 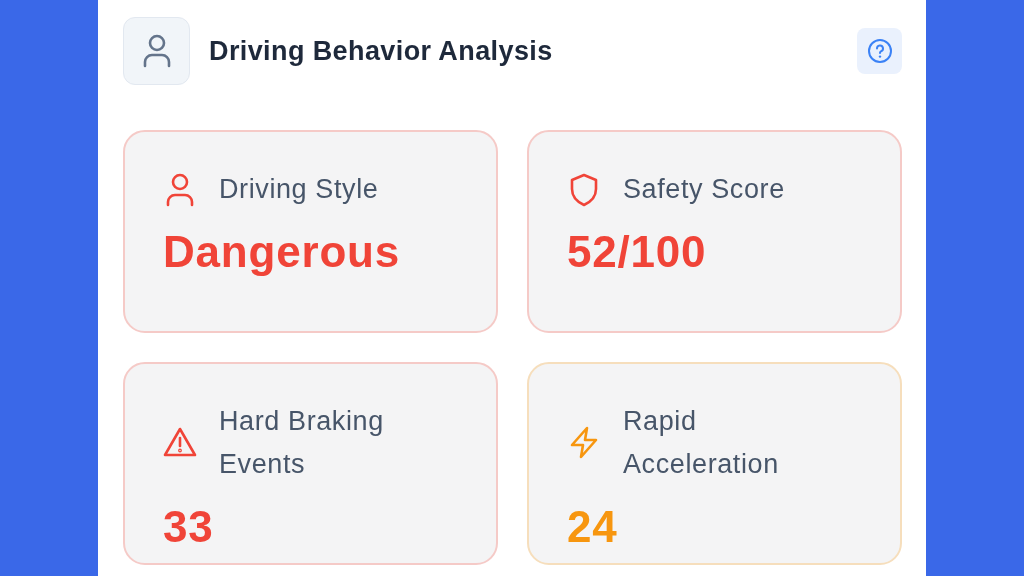 What do you see at coordinates (302, 443) in the screenshot?
I see `card-label: Hard Braking Events` at bounding box center [302, 443].